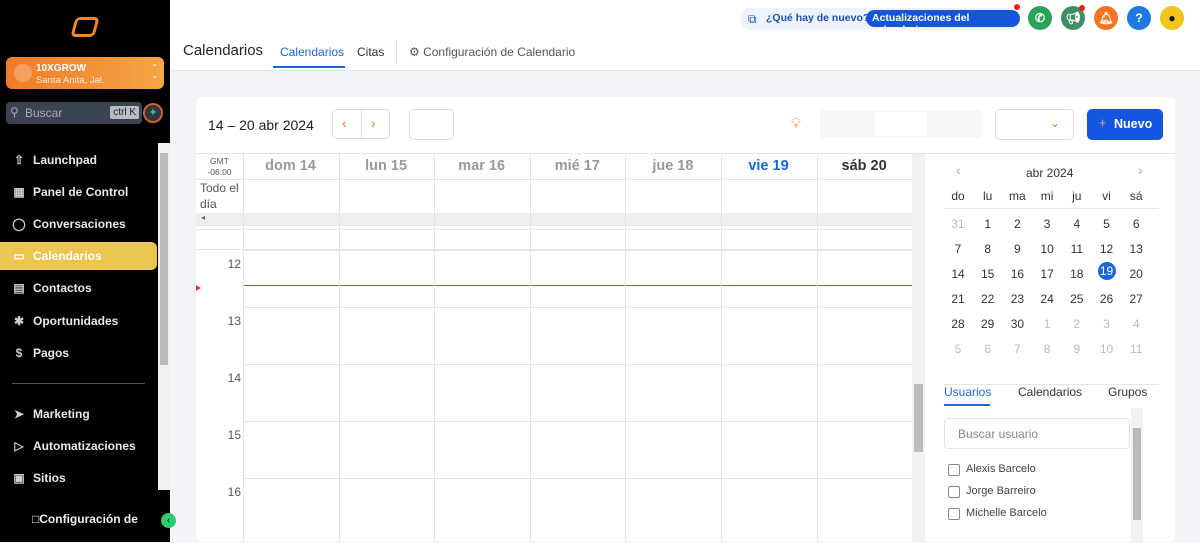  What do you see at coordinates (988, 299) in the screenshot?
I see `mini-calendar-day: 22` at bounding box center [988, 299].